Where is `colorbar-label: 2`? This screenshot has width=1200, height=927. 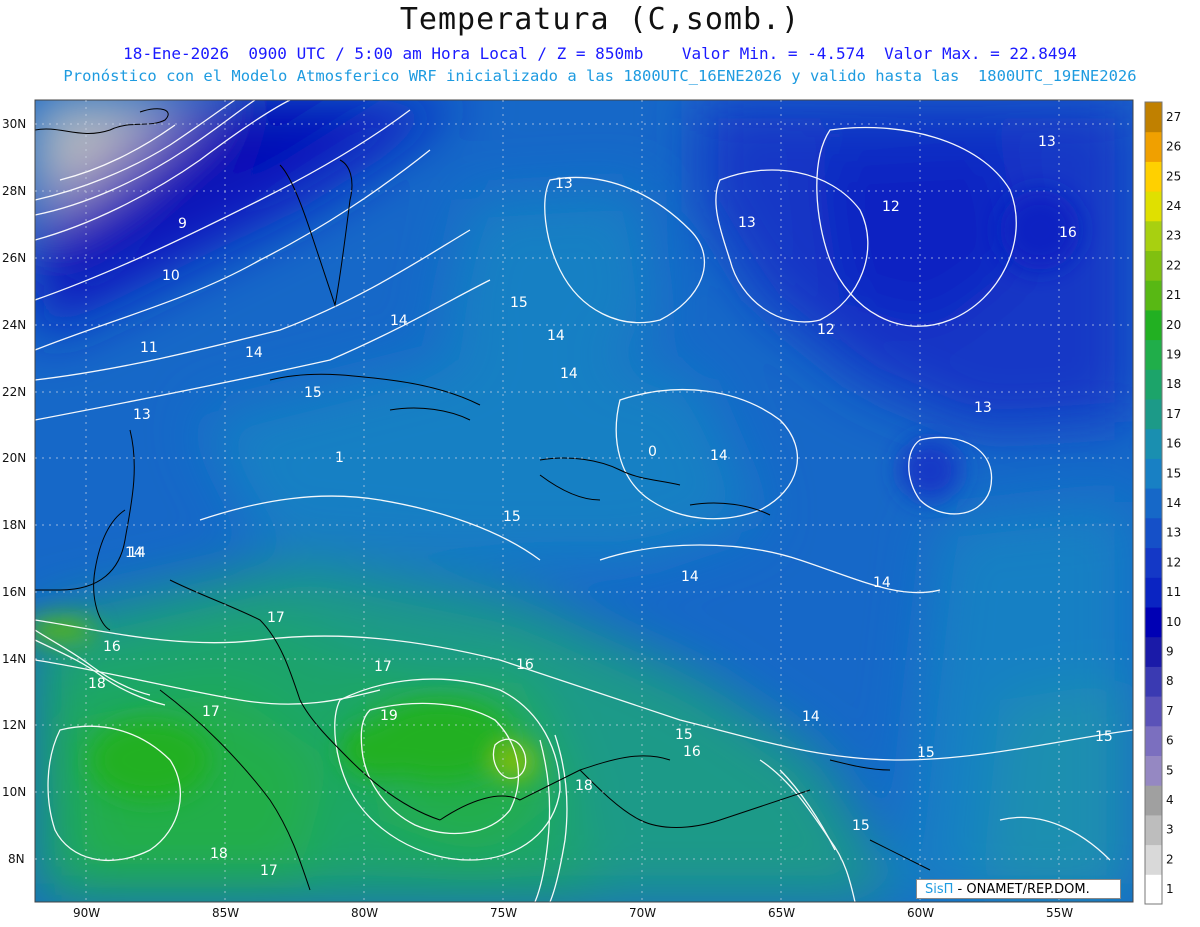 colorbar-label: 2 is located at coordinates (1170, 859).